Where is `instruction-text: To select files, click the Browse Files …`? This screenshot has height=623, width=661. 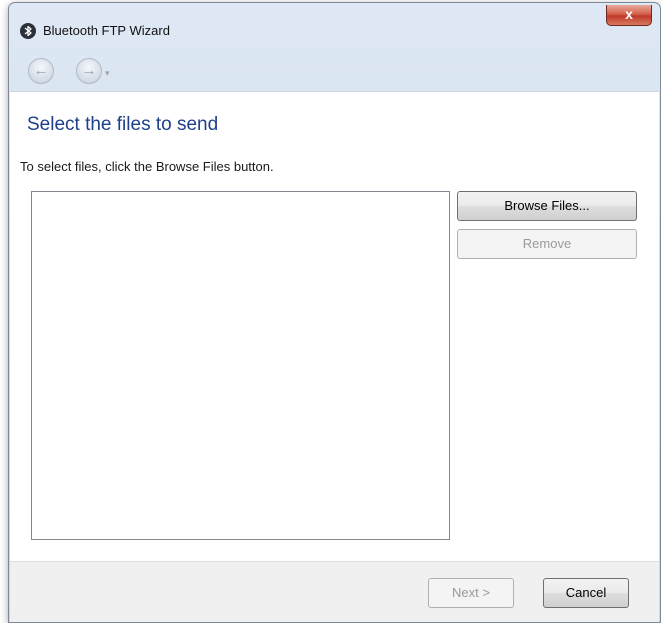 instruction-text: To select files, click the Browse Files … is located at coordinates (147, 166).